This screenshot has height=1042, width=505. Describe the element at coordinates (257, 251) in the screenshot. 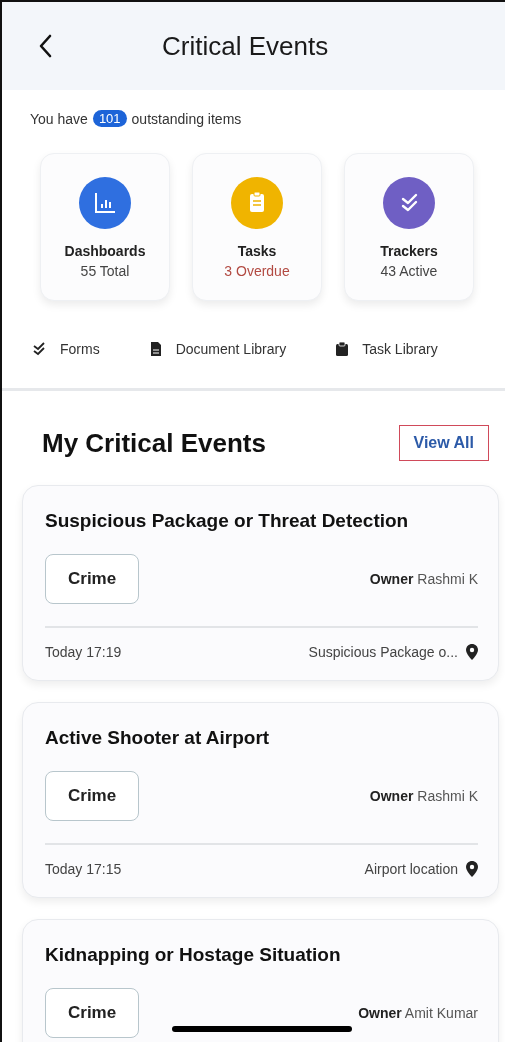

I see `tile-label: Tasks` at that location.